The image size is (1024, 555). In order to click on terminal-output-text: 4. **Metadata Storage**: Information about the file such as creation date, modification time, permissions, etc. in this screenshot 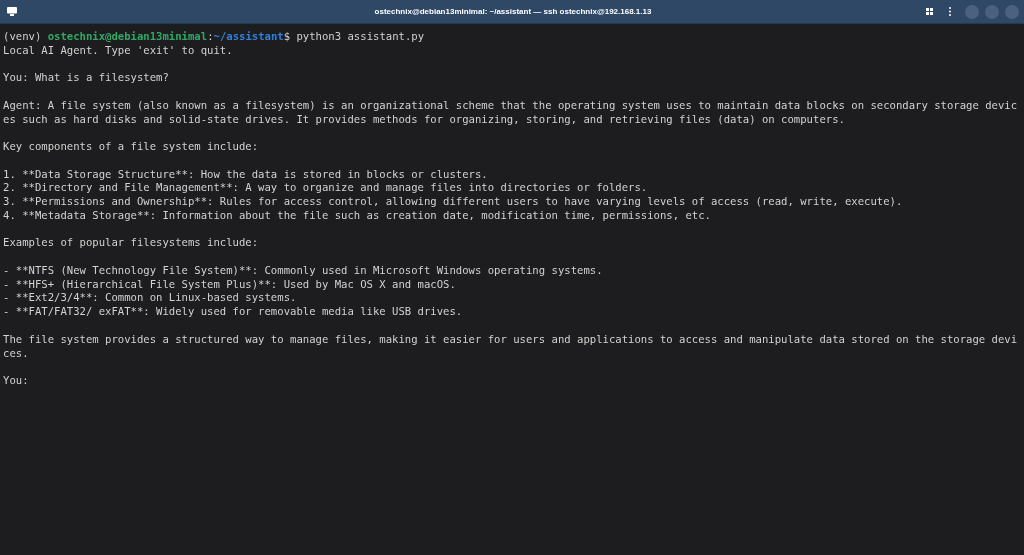, I will do `click(357, 215)`.